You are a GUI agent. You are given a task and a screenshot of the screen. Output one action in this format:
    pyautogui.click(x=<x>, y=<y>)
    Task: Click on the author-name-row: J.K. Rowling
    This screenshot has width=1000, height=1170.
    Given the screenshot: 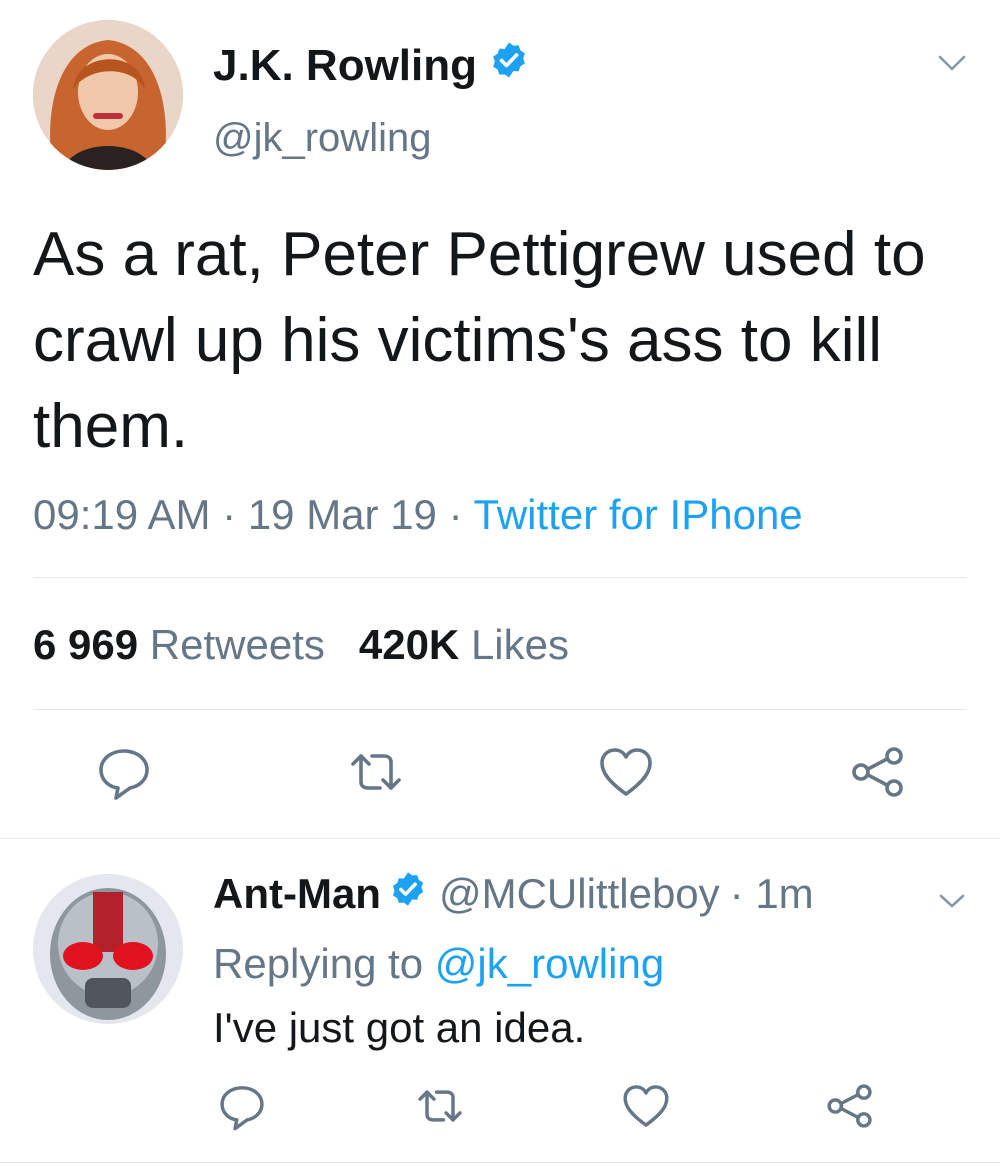 What is the action you would take?
    pyautogui.click(x=371, y=65)
    